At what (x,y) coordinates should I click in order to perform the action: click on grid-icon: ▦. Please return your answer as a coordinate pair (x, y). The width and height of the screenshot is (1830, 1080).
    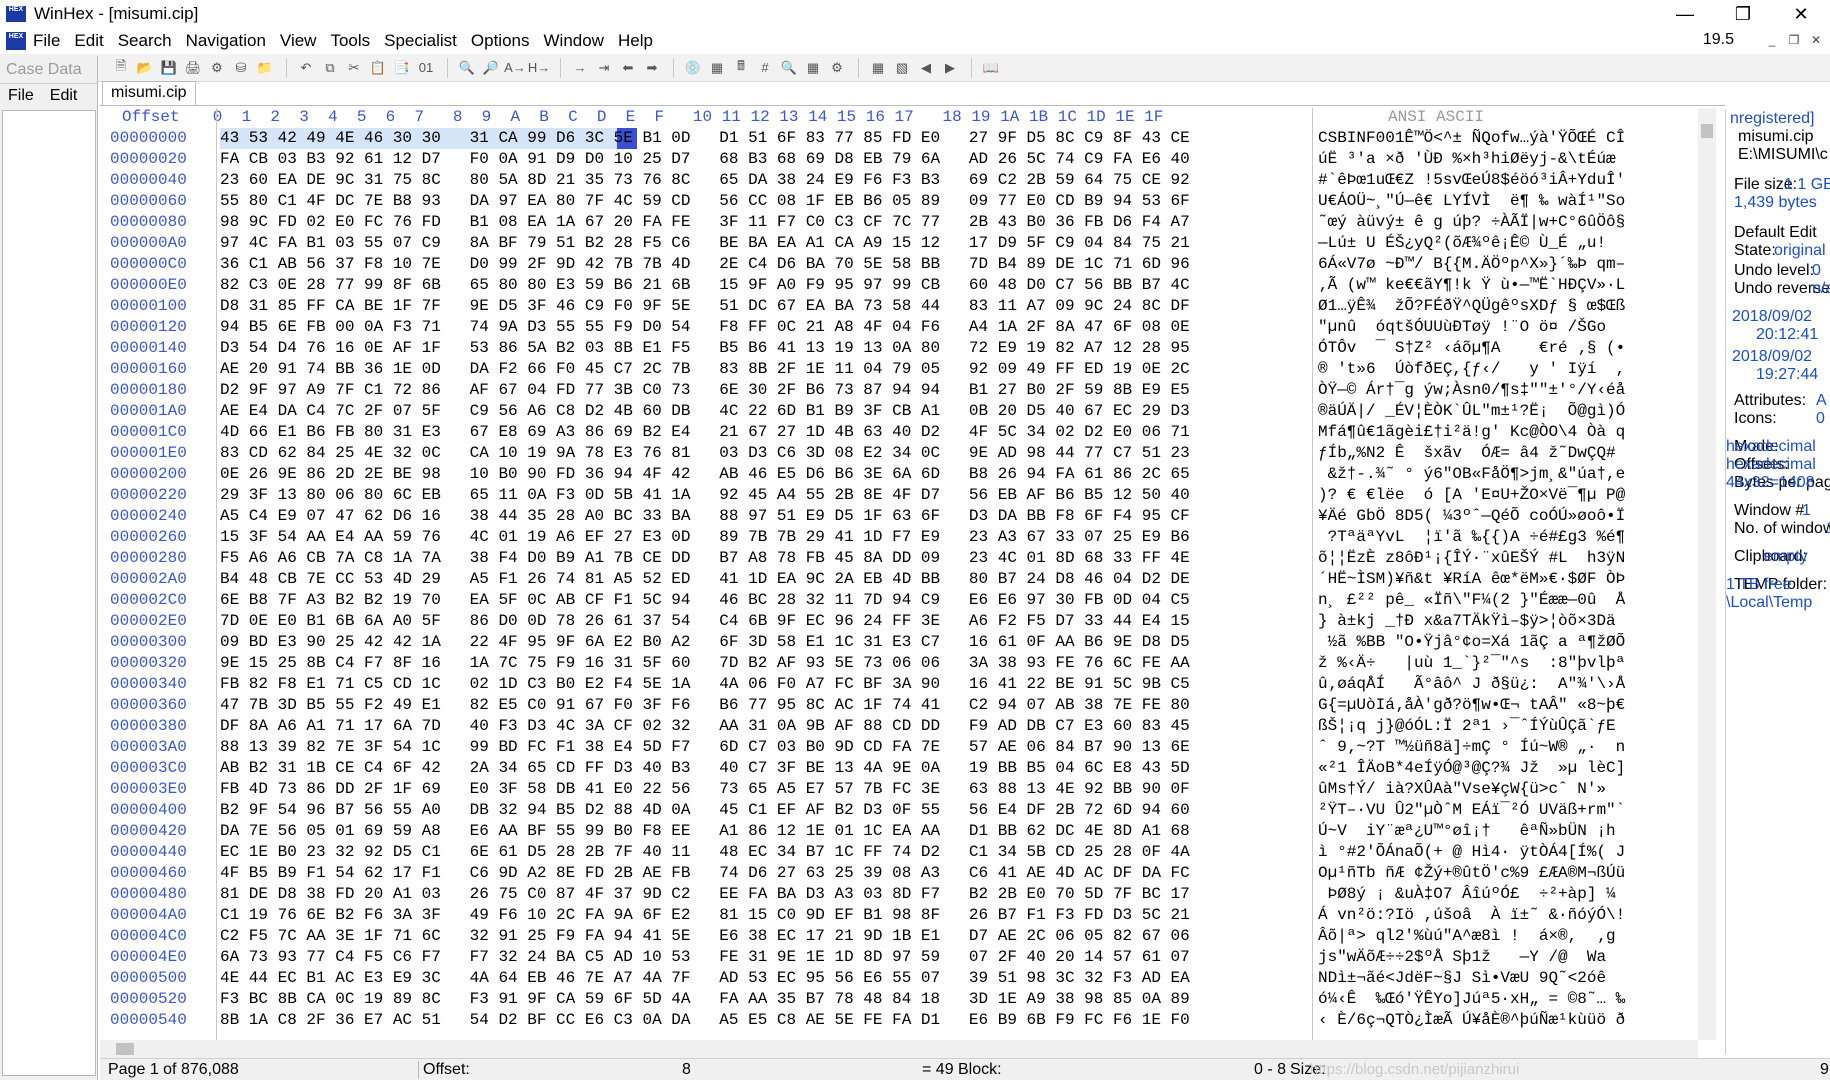
    Looking at the image, I should click on (878, 68).